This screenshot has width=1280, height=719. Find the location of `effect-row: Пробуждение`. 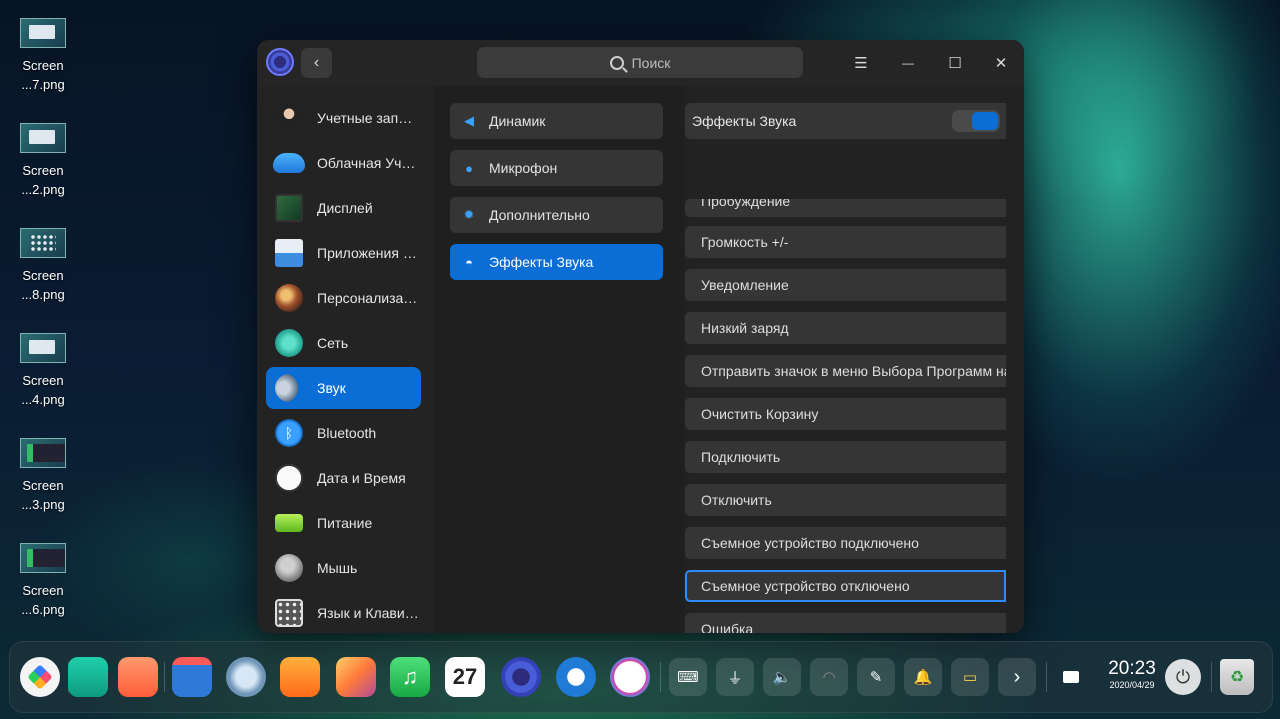

effect-row: Пробуждение is located at coordinates (845, 208).